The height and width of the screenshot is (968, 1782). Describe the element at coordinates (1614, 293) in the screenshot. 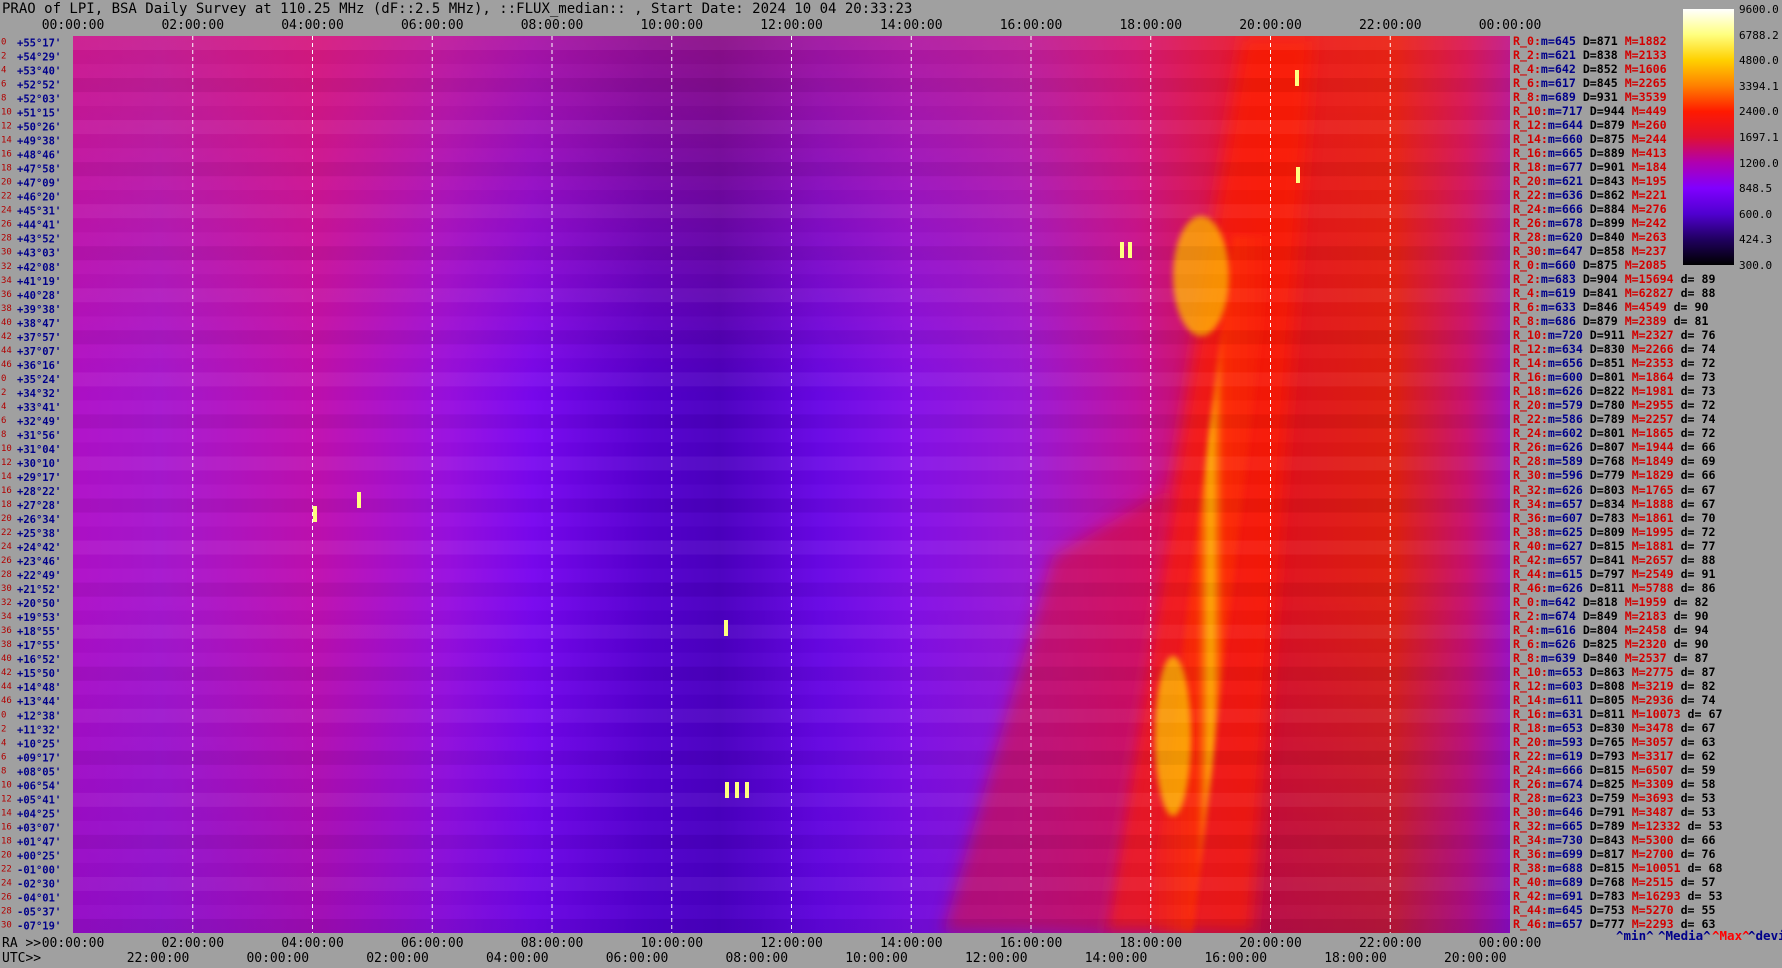

I see `beam-stat-row: R_4:m=619 D=841 M=62827 d= 88` at that location.